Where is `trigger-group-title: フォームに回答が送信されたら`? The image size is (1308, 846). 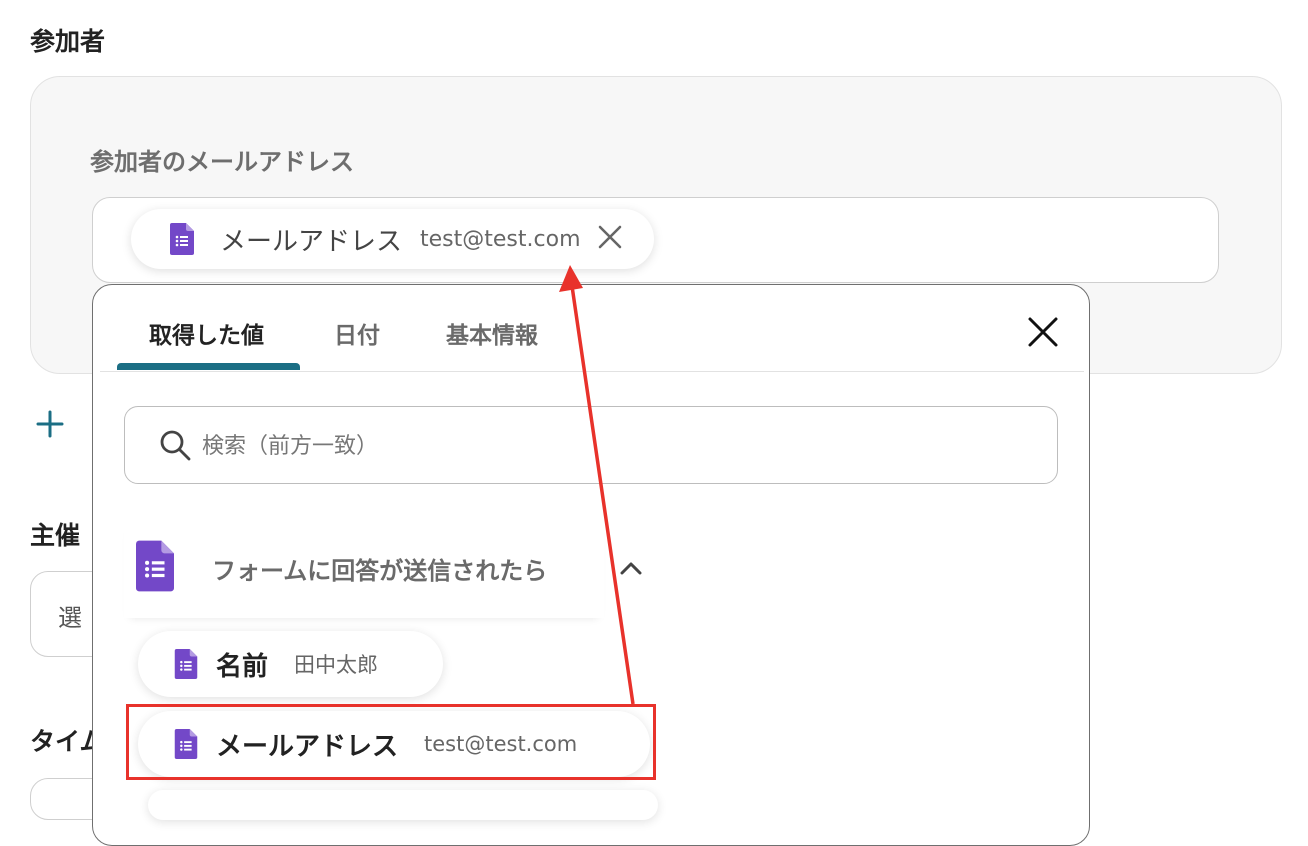
trigger-group-title: フォームに回答が送信されたら is located at coordinates (380, 571).